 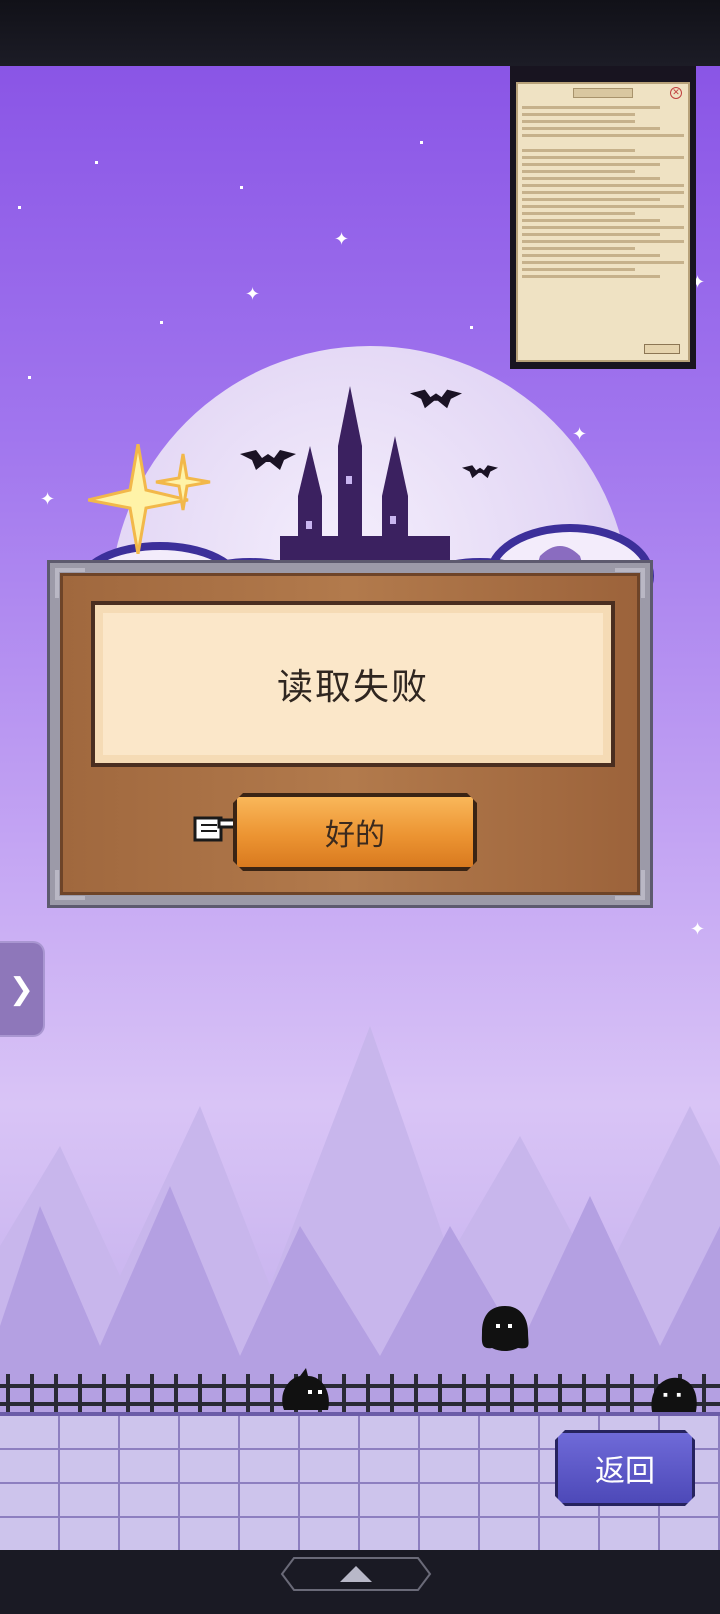 I want to click on close-icon: ✕, so click(x=676, y=93).